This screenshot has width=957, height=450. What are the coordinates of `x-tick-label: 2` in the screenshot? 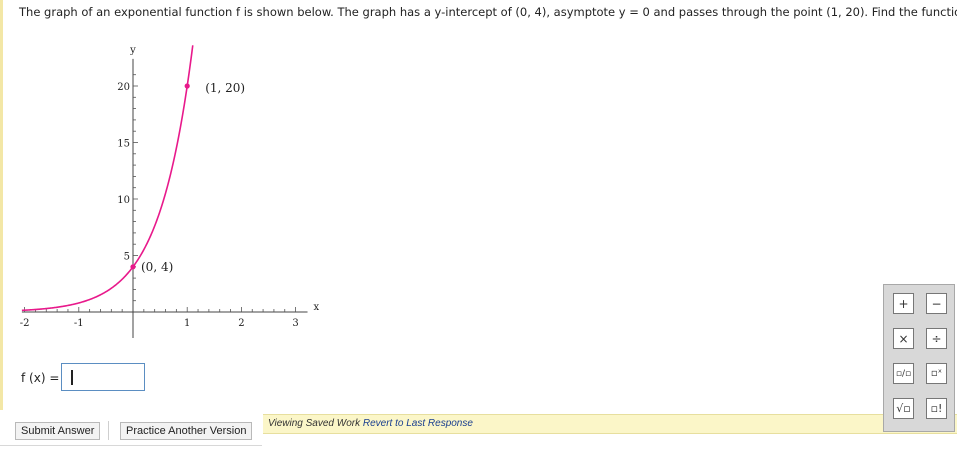 It's located at (241, 323).